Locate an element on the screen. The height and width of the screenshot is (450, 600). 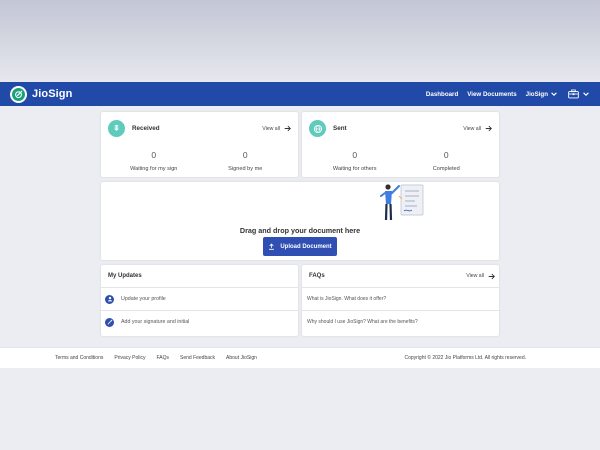
faqs-view-all: View all is located at coordinates (480, 276).